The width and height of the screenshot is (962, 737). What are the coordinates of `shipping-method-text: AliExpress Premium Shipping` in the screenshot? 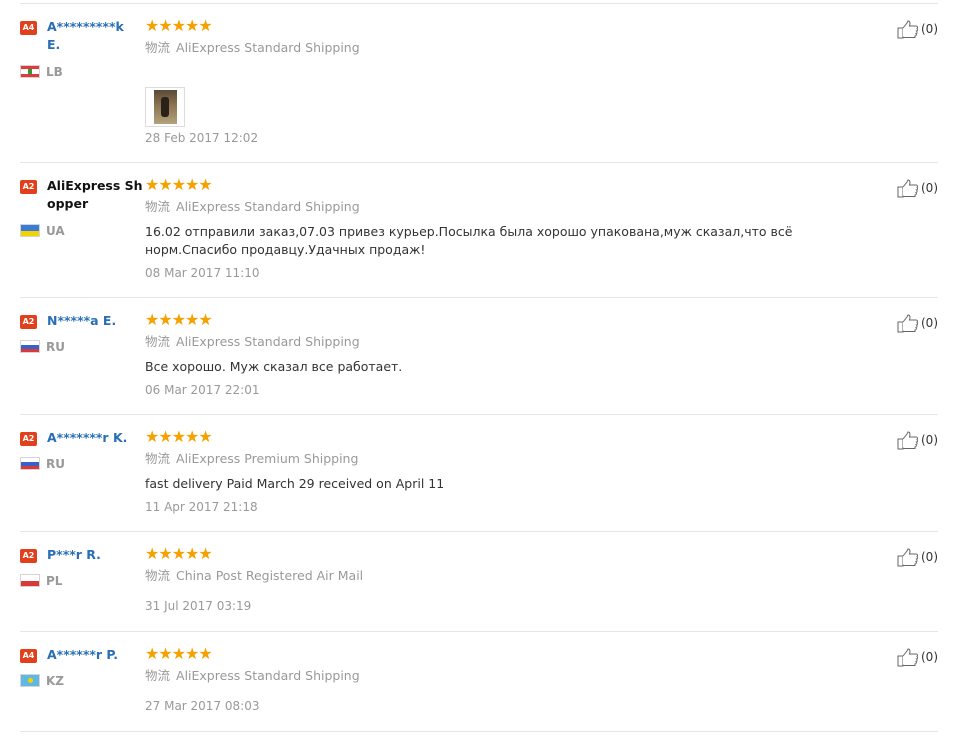 It's located at (267, 458).